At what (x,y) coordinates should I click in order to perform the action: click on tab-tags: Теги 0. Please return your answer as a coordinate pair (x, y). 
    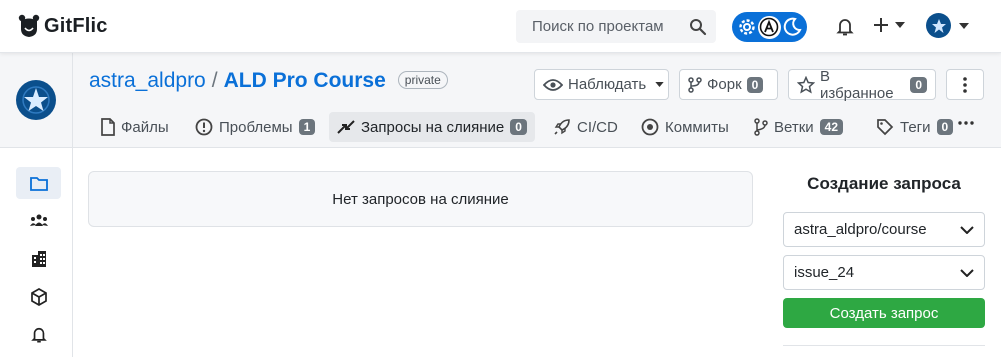
    Looking at the image, I should click on (914, 127).